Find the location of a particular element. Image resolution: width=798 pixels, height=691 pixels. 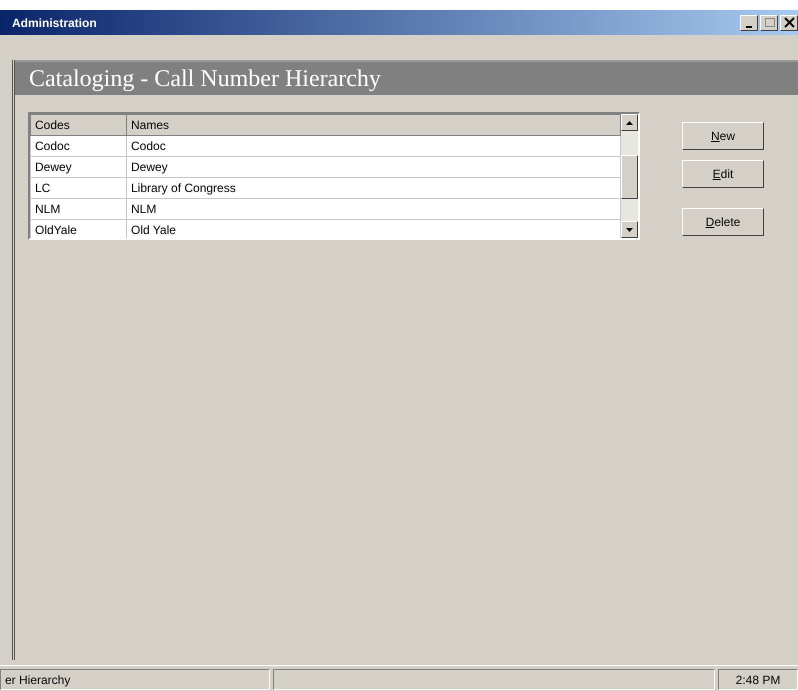

table-cell: OldYale is located at coordinates (78, 229).